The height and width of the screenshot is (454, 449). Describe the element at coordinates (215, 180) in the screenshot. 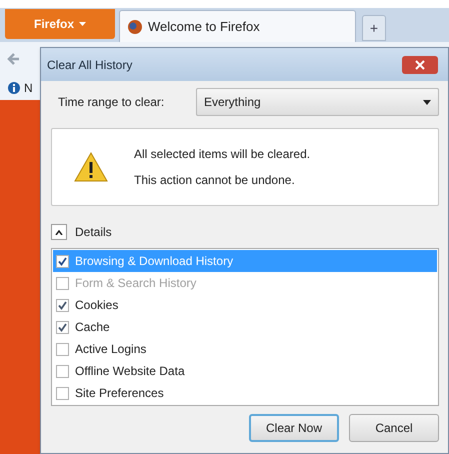

I see `warning-text: This action cannot be undone.` at that location.